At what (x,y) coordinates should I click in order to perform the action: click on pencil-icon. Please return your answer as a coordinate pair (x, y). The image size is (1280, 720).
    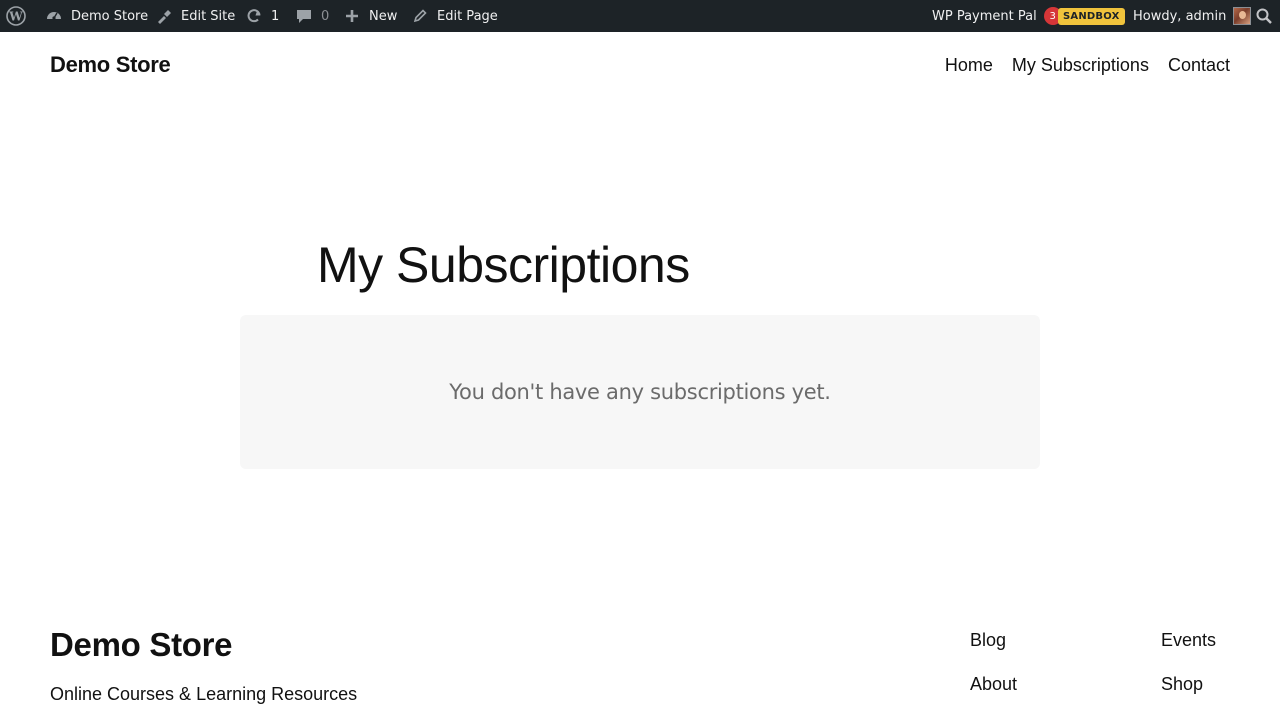
    Looking at the image, I should click on (420, 16).